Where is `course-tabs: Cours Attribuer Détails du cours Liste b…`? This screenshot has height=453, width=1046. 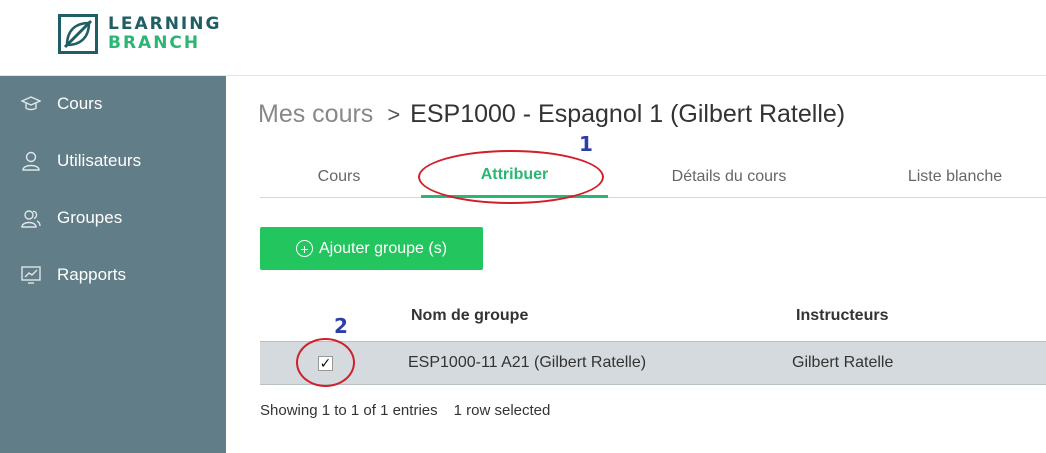 course-tabs: Cours Attribuer Détails du cours Liste b… is located at coordinates (653, 176).